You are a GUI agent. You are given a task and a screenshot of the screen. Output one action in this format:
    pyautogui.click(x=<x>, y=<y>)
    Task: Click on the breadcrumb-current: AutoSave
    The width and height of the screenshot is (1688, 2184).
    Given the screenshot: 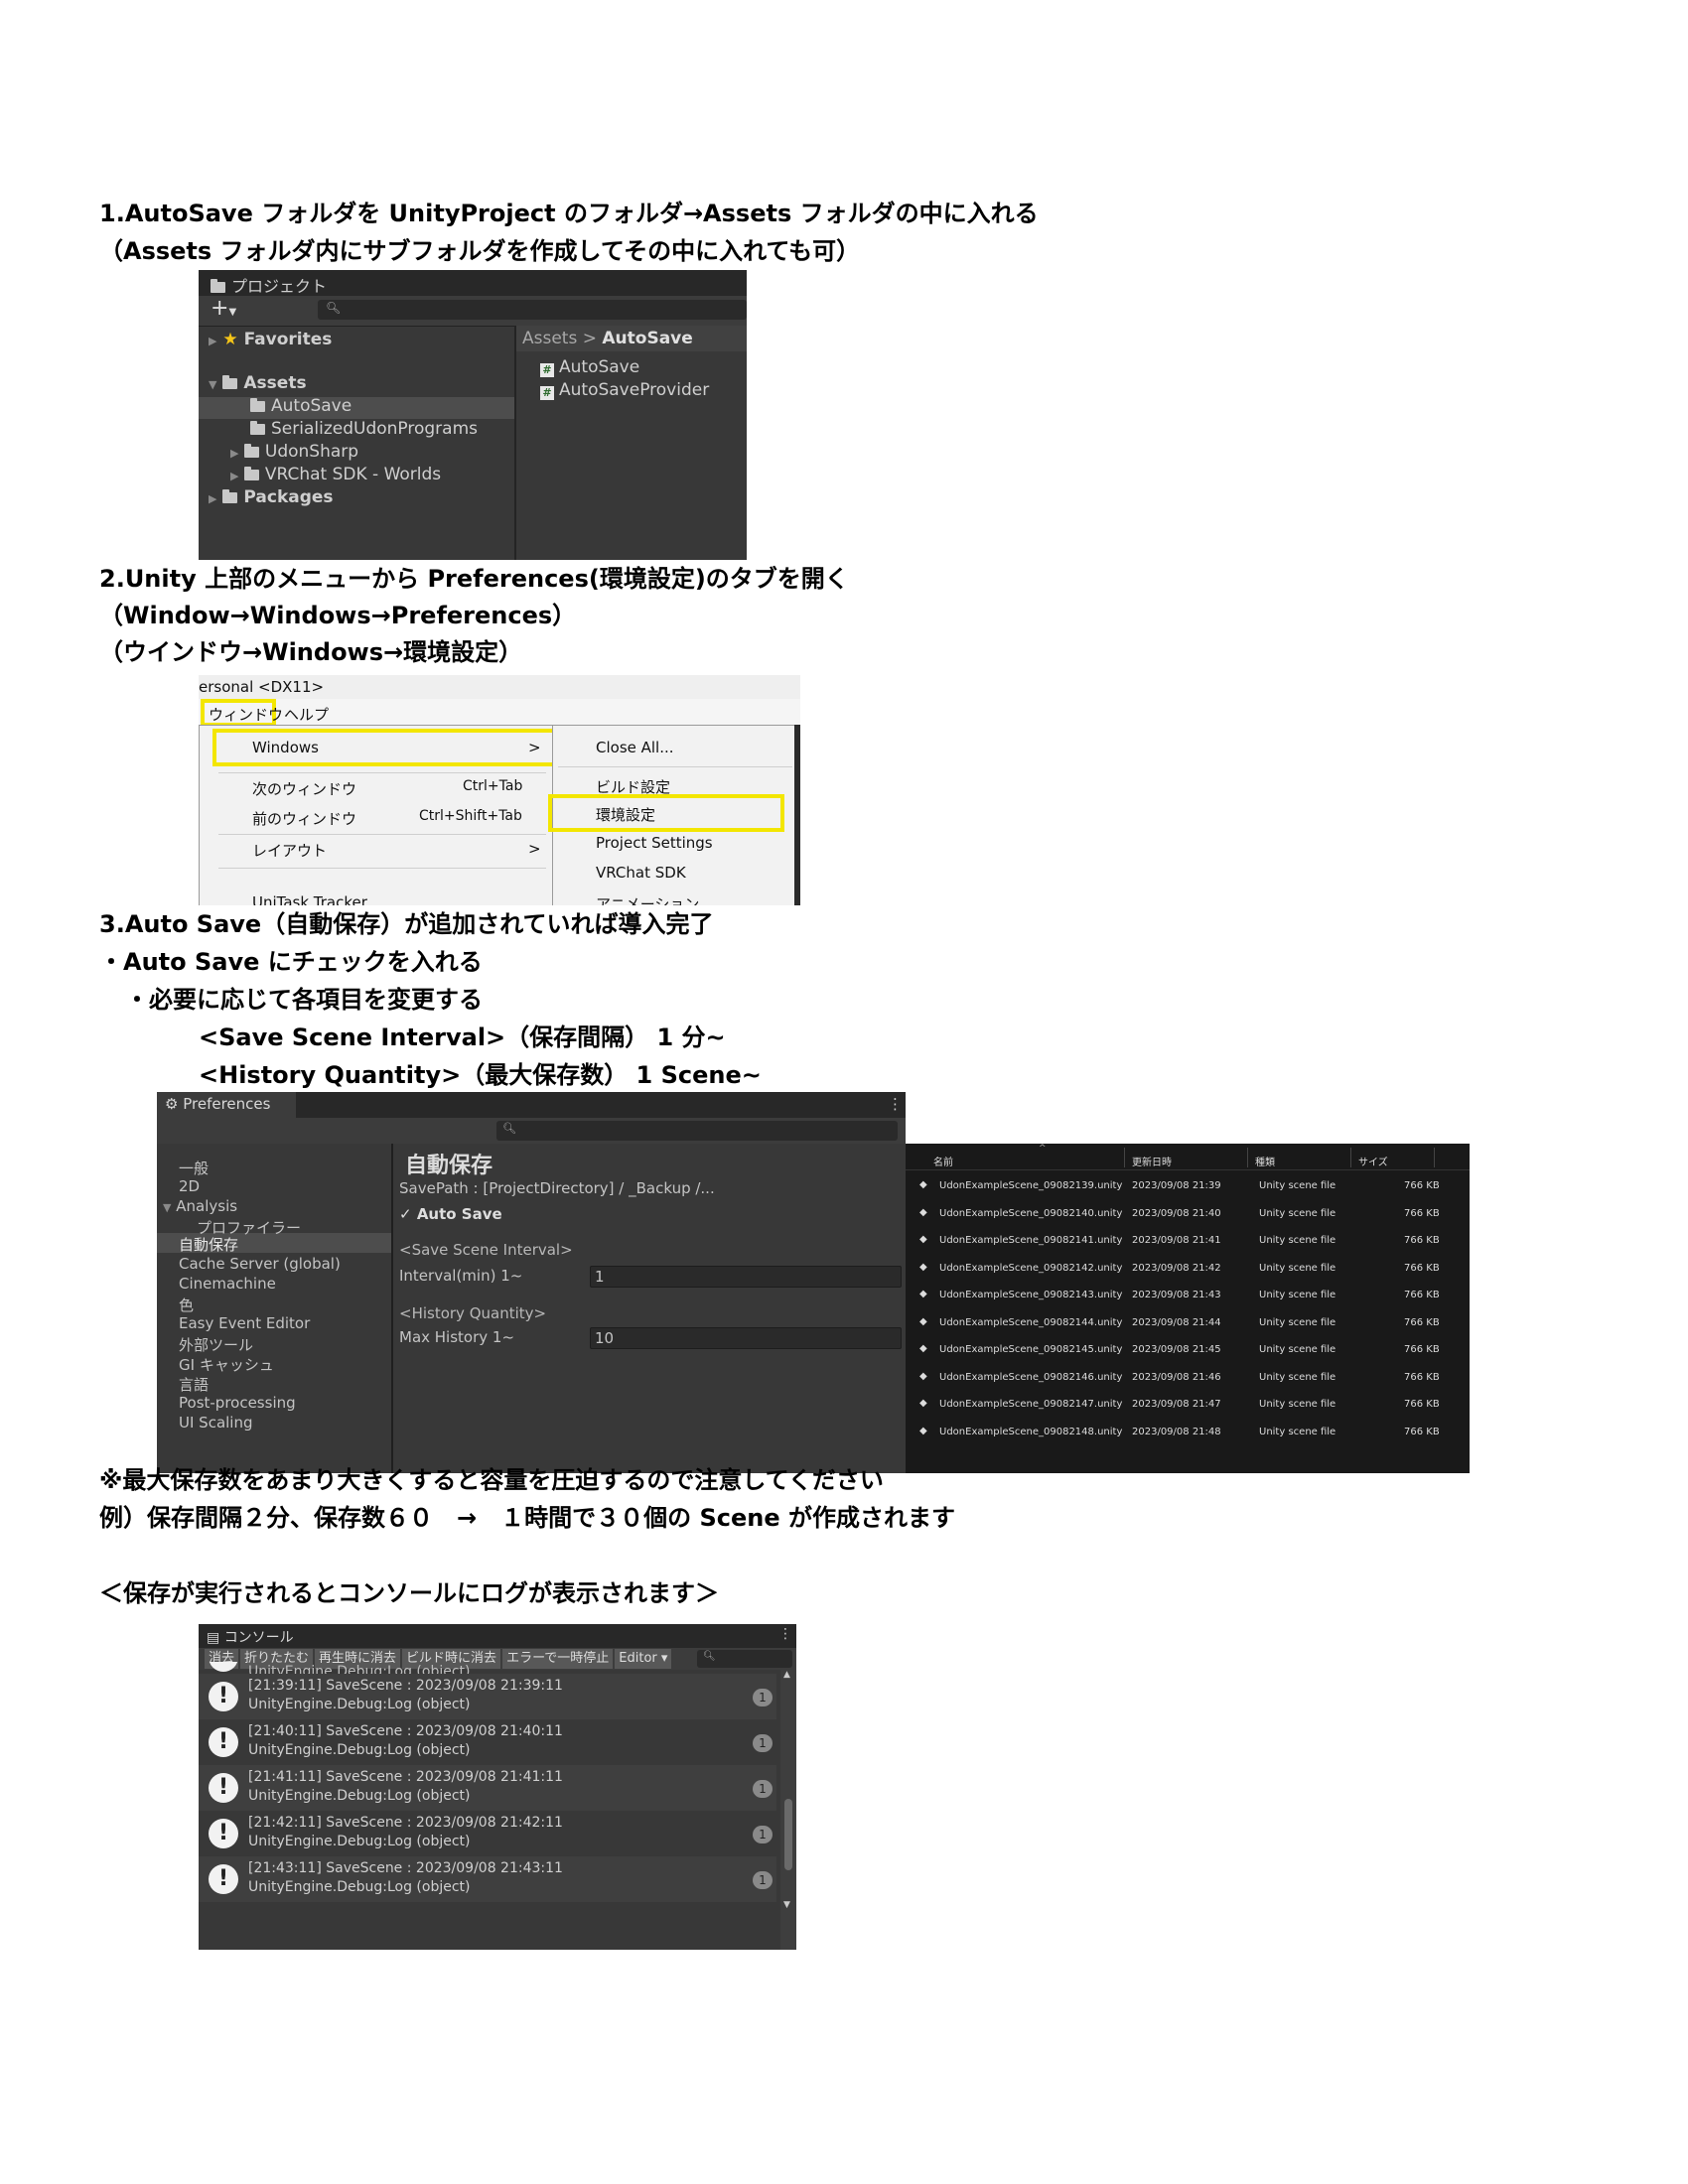 What is the action you would take?
    pyautogui.click(x=647, y=338)
    